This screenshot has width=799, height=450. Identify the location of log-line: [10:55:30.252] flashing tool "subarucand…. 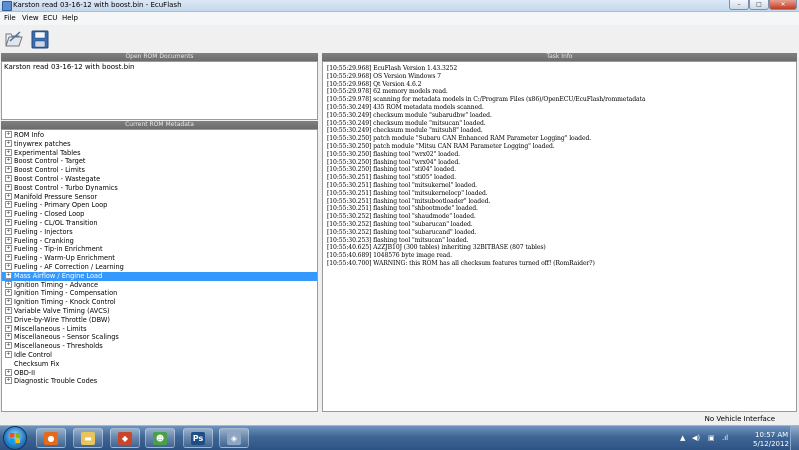
(402, 232).